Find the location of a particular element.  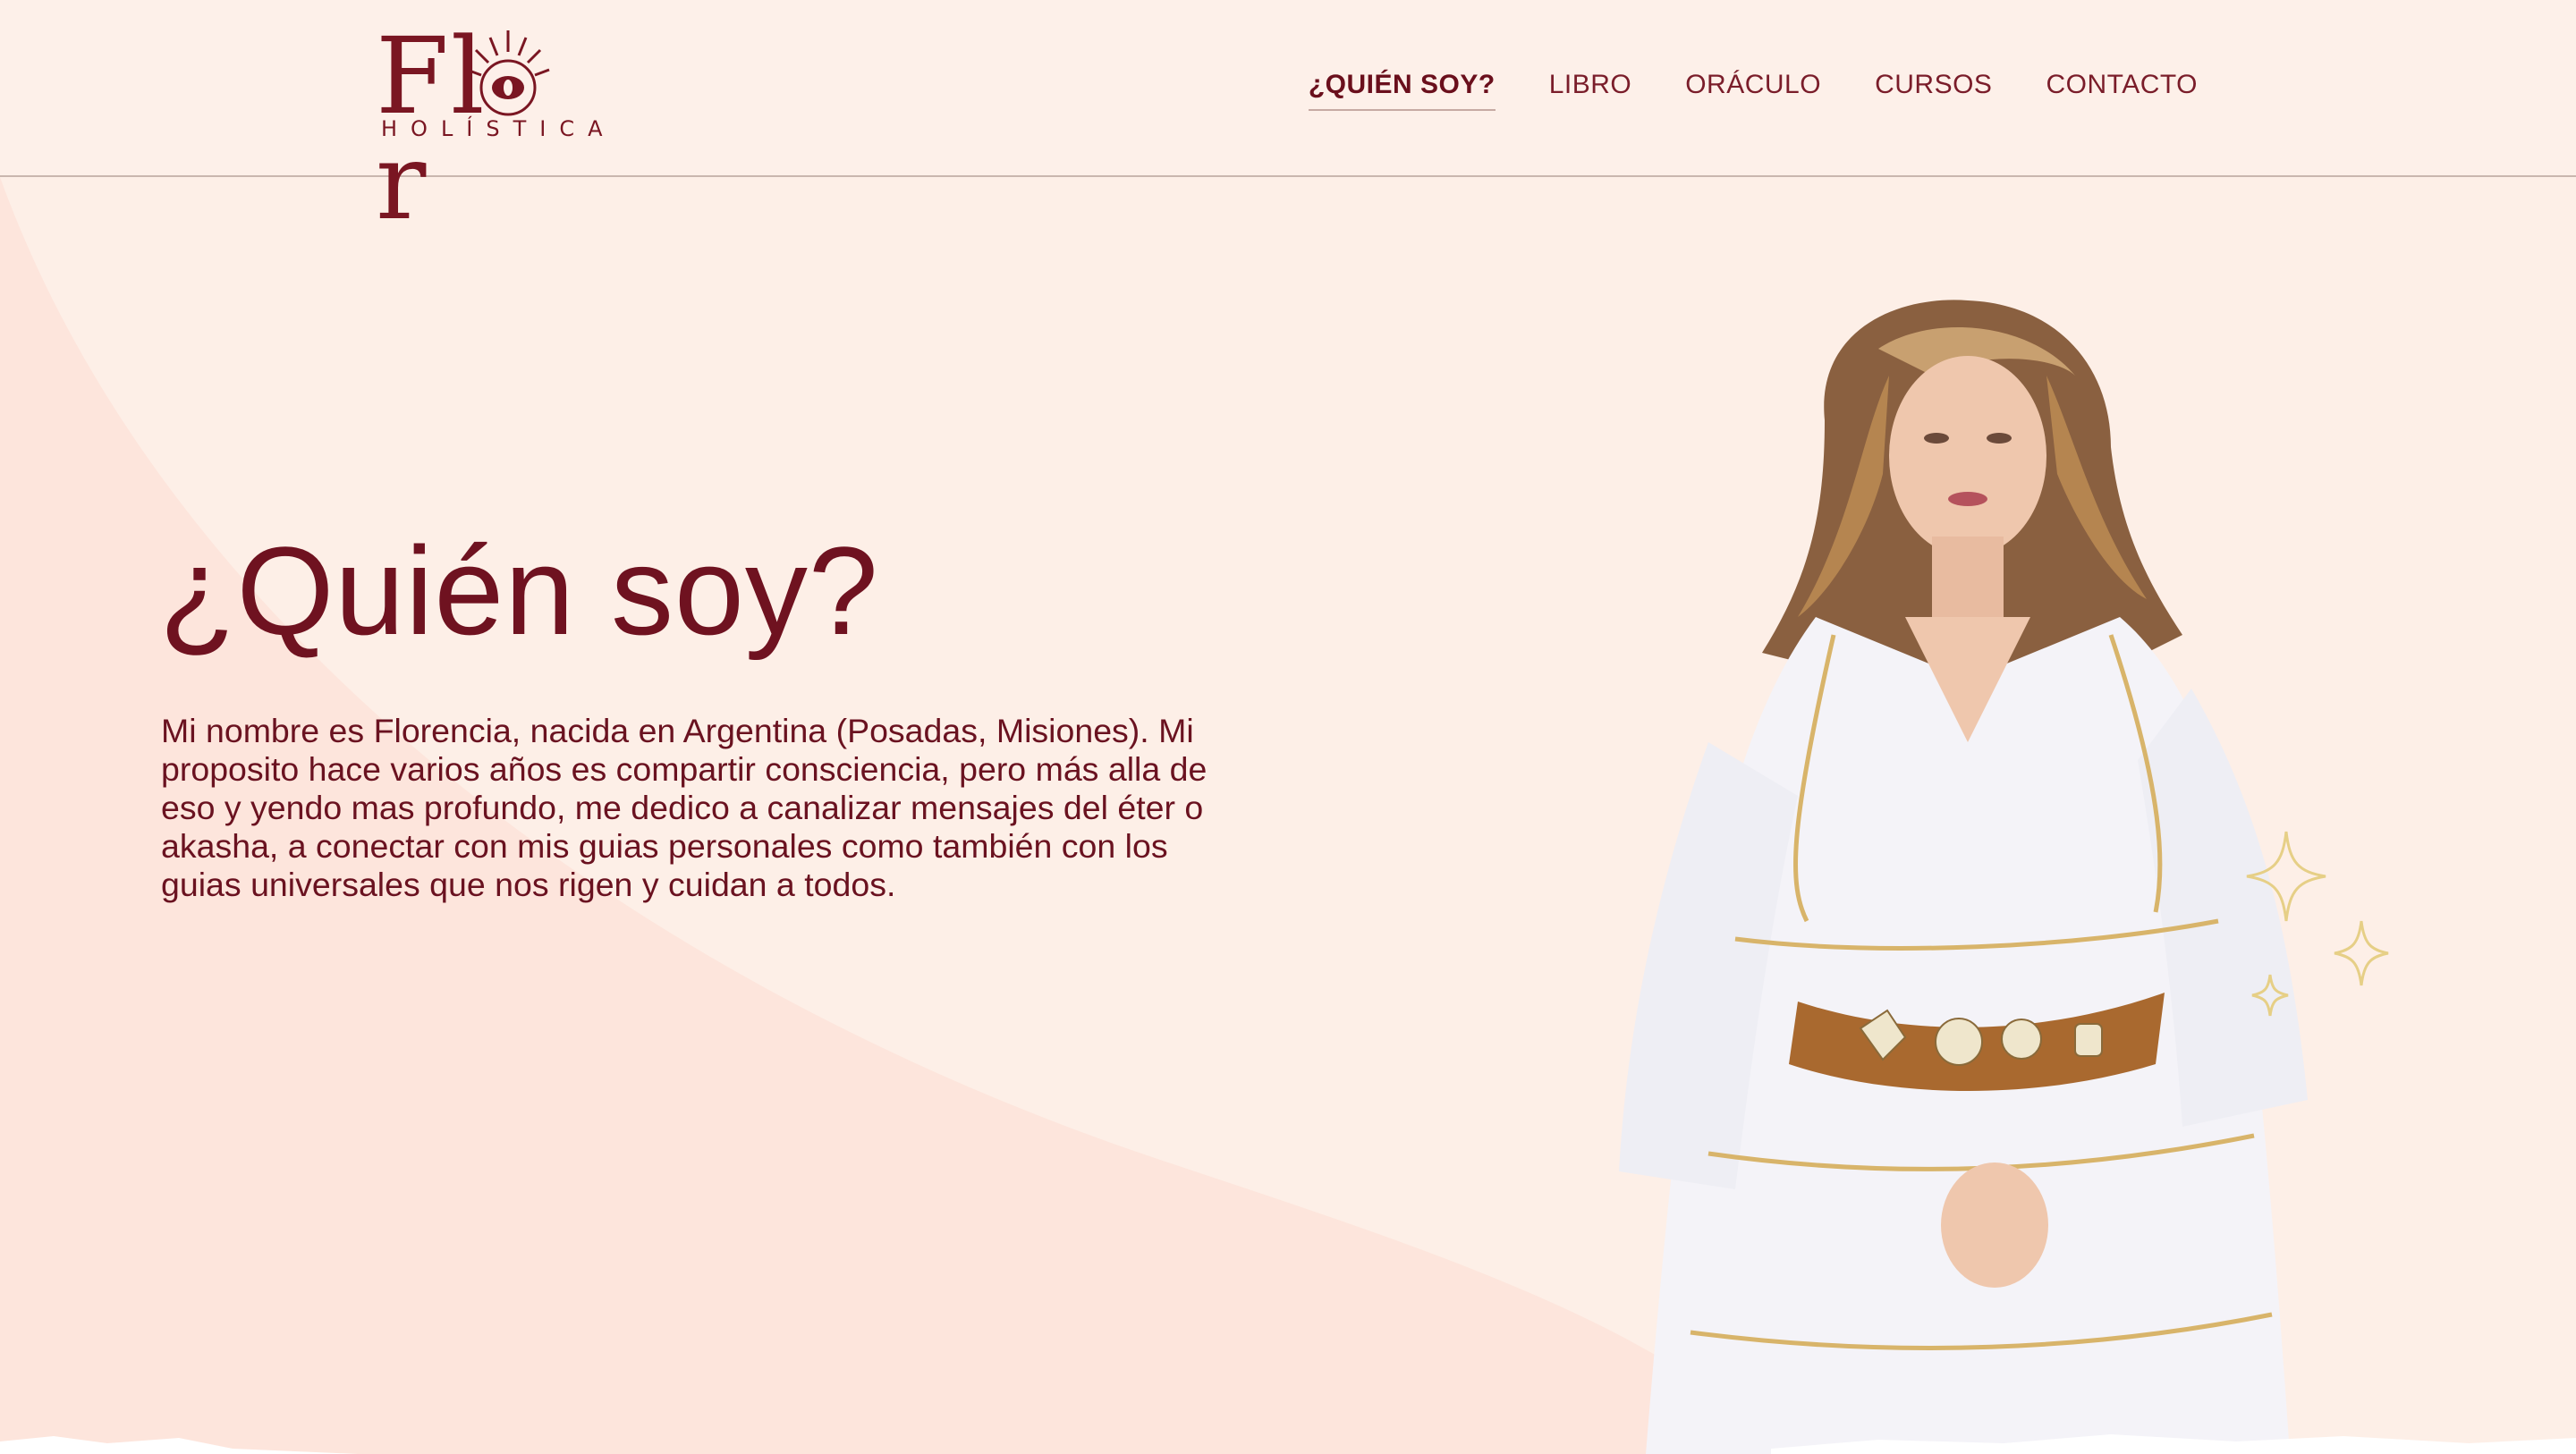

eye-icon is located at coordinates (508, 73).